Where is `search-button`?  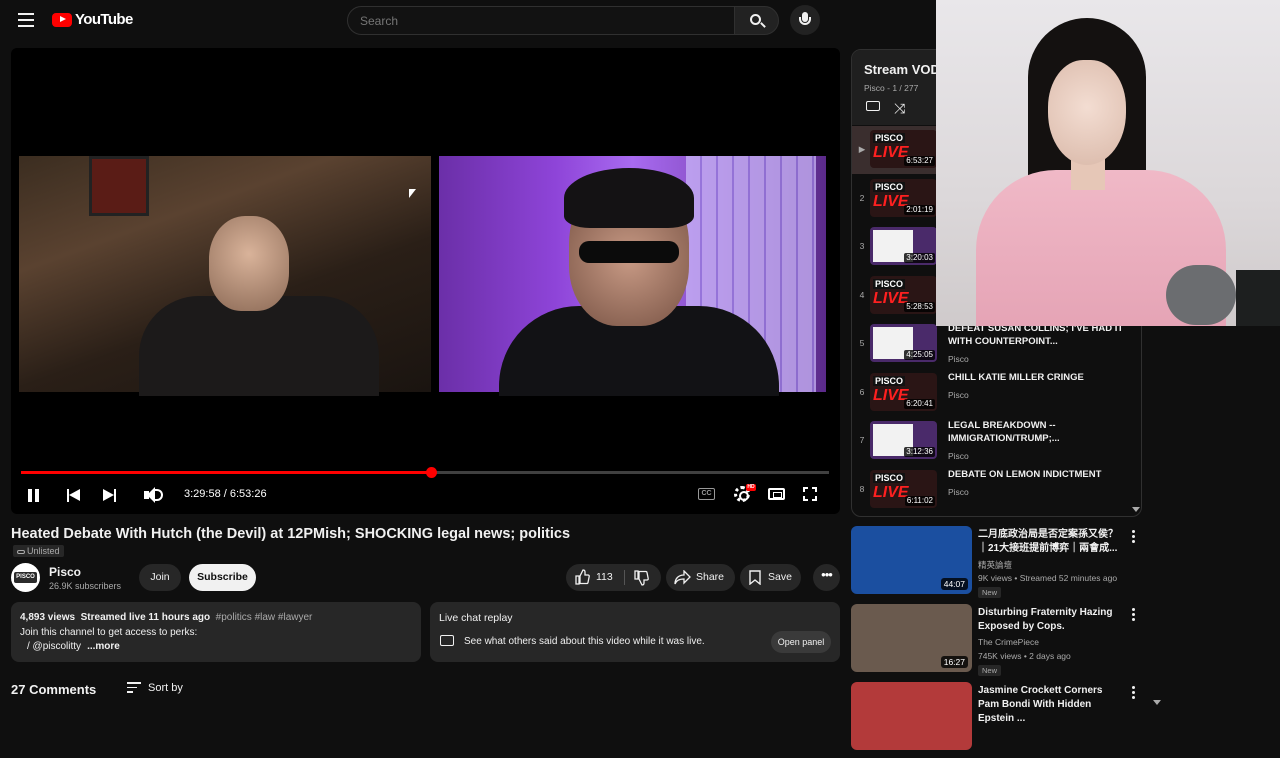
search-button is located at coordinates (756, 20).